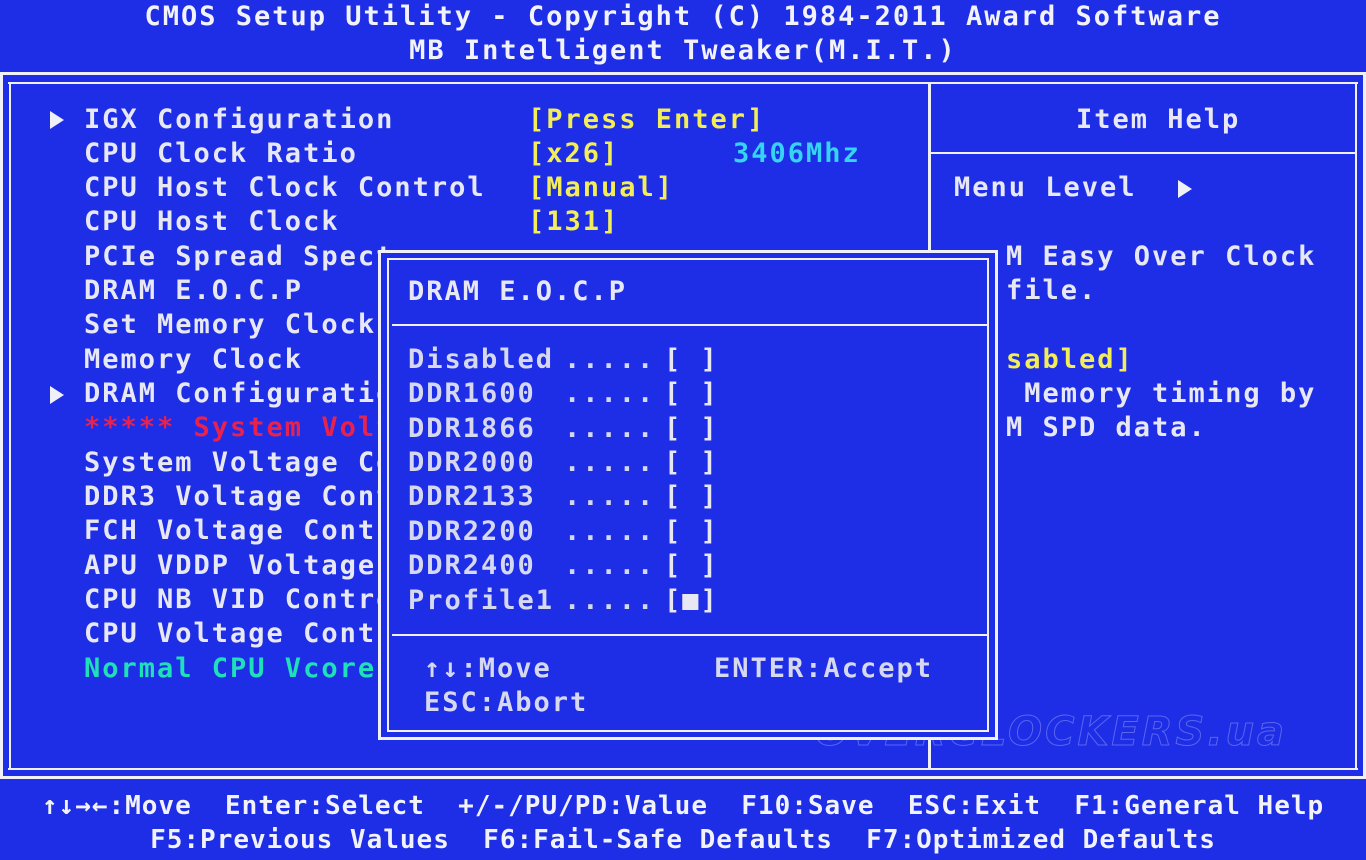 The image size is (1366, 860). Describe the element at coordinates (472, 531) in the screenshot. I see `popup-option-label: DDR2200` at that location.